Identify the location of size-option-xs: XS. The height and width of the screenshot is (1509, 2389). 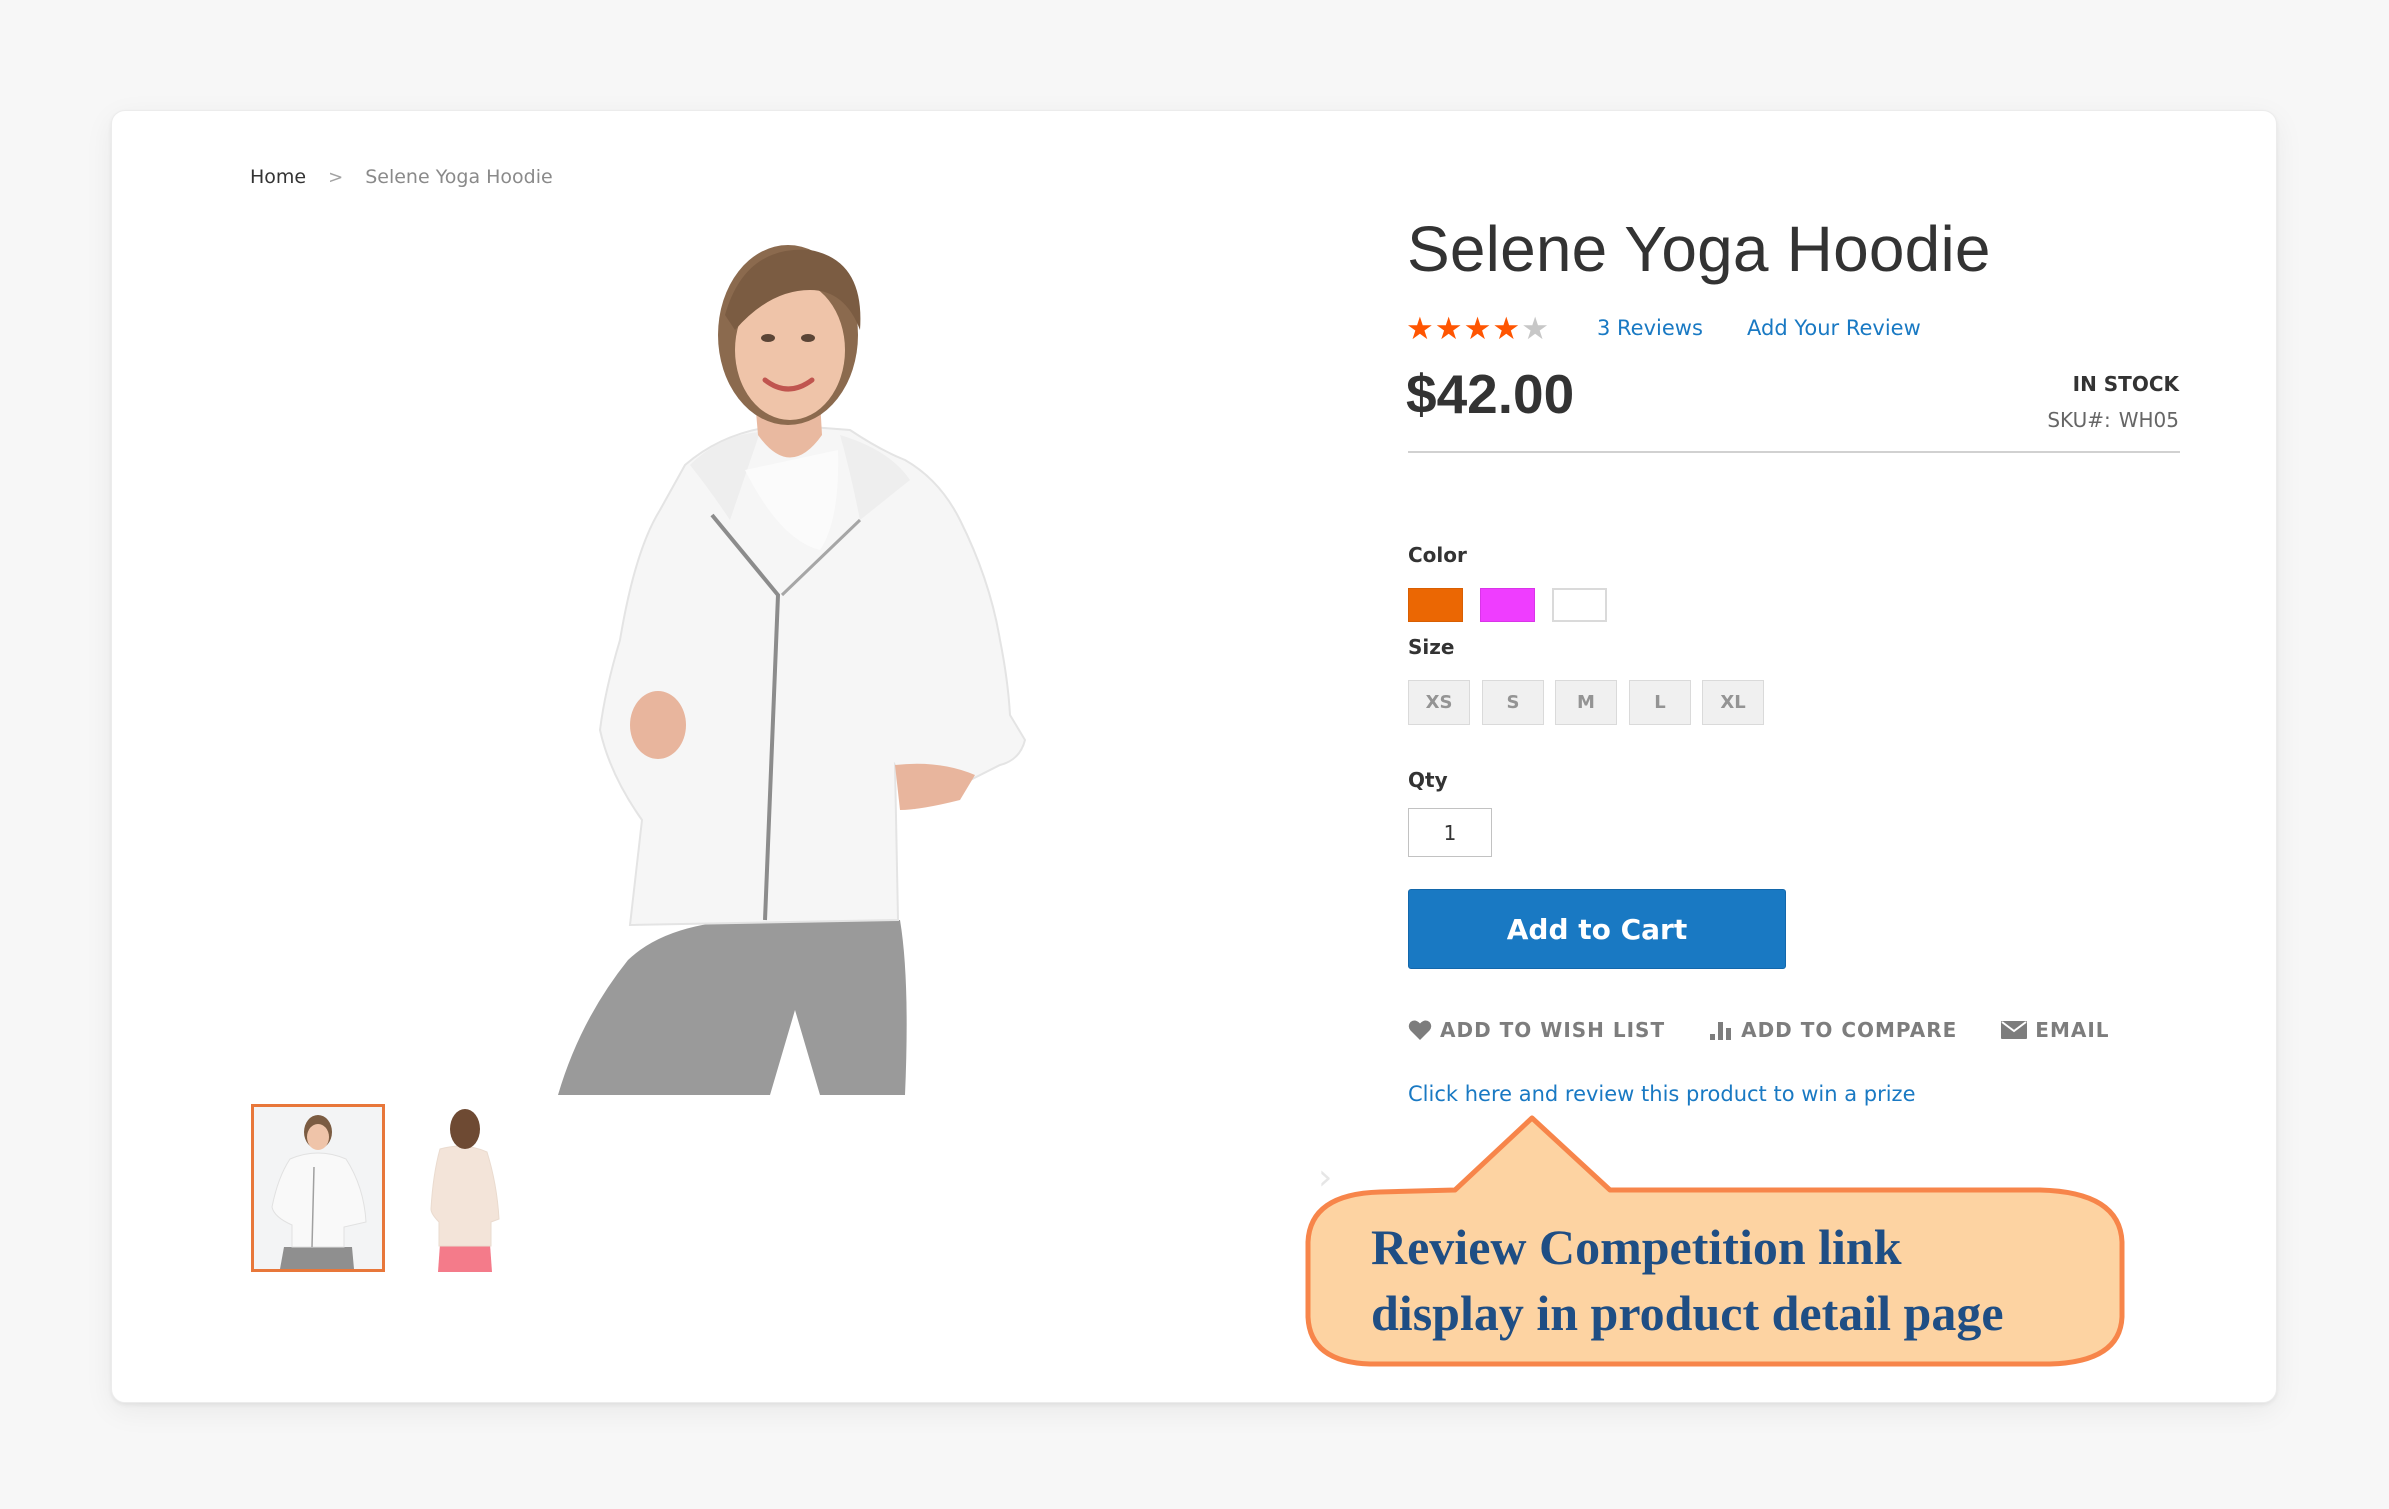
(1439, 702).